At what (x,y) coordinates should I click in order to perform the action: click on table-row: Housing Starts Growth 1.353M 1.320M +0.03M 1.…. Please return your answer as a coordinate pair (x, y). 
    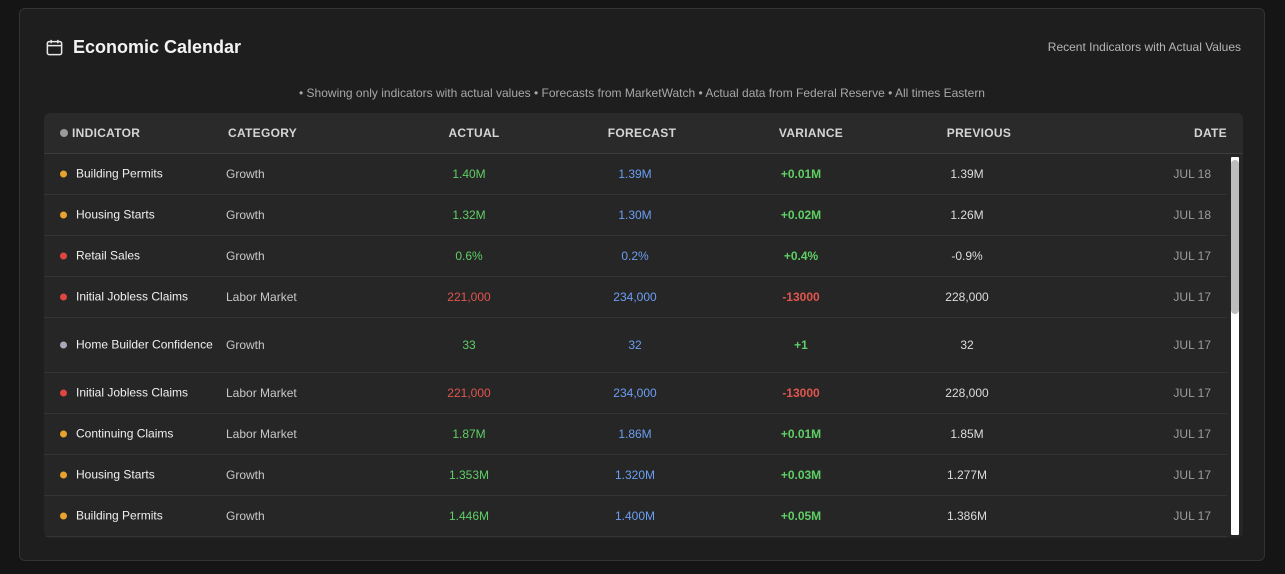
    Looking at the image, I should click on (635, 475).